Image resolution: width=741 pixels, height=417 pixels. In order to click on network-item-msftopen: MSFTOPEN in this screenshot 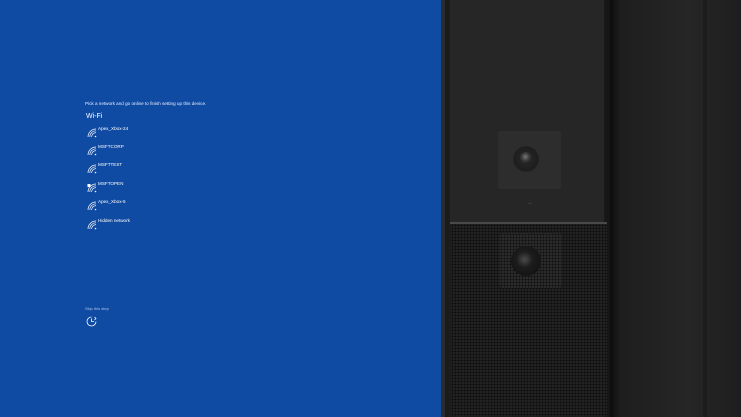, I will do `click(162, 188)`.